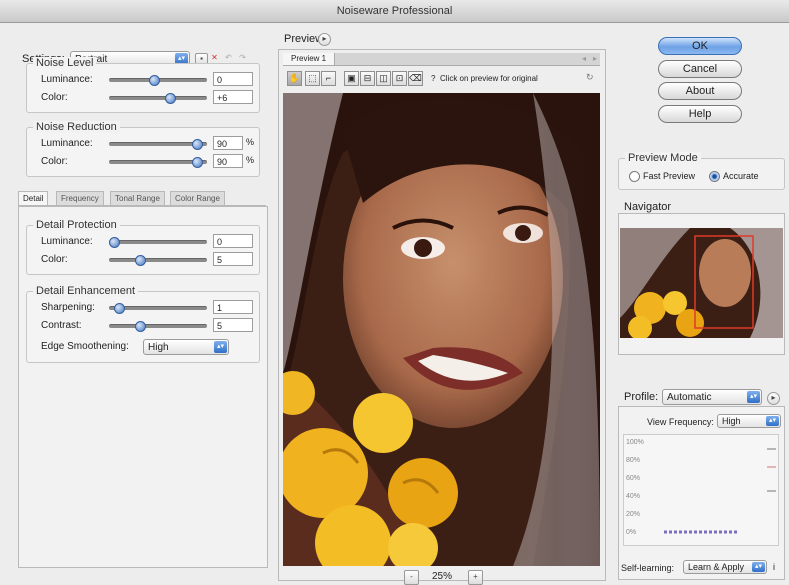 The width and height of the screenshot is (789, 585). What do you see at coordinates (774, 567) in the screenshot?
I see `info-icon: i` at bounding box center [774, 567].